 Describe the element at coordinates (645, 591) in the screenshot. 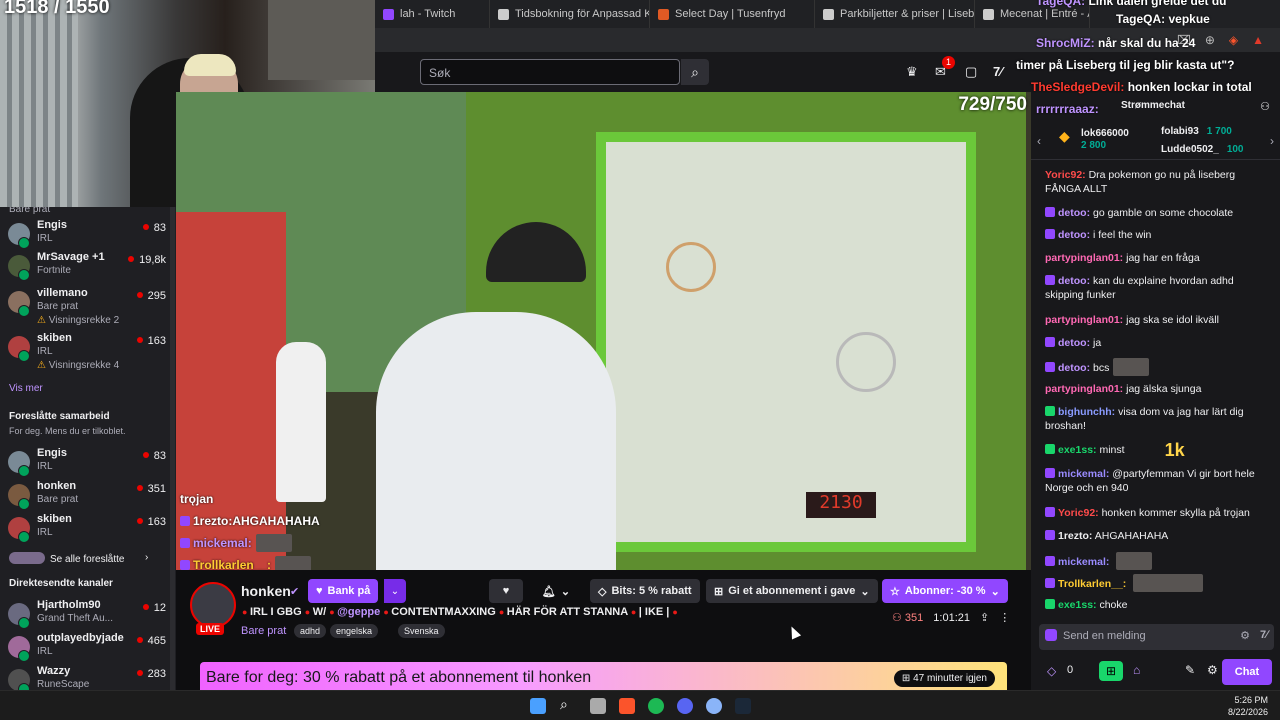

I see `bits-button: ◇ Bits: 5 % rabatt` at that location.